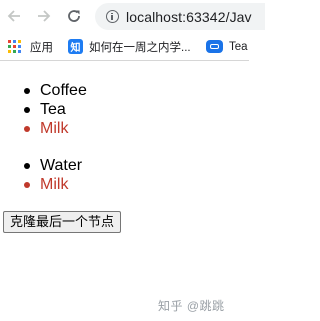 The height and width of the screenshot is (321, 320). Describe the element at coordinates (14, 46) in the screenshot. I see `apps-grid-icon` at that location.